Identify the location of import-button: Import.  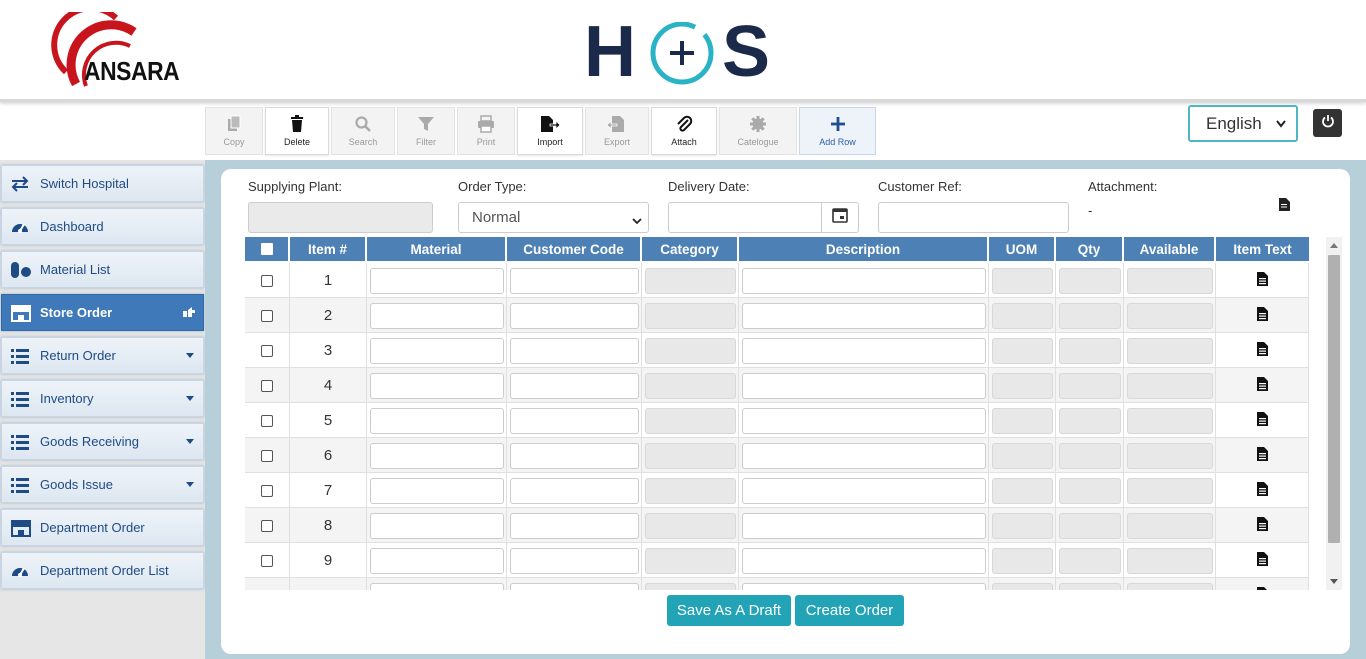
(550, 131).